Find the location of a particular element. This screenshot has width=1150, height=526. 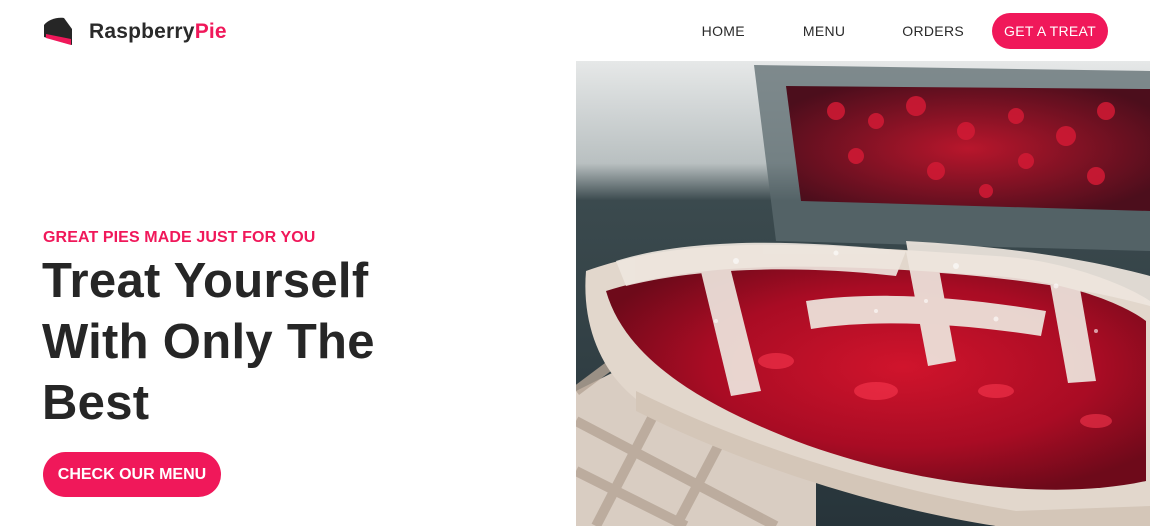

hero-eyebrow: GREAT PIES MADE JUST FOR YOU is located at coordinates (179, 237).